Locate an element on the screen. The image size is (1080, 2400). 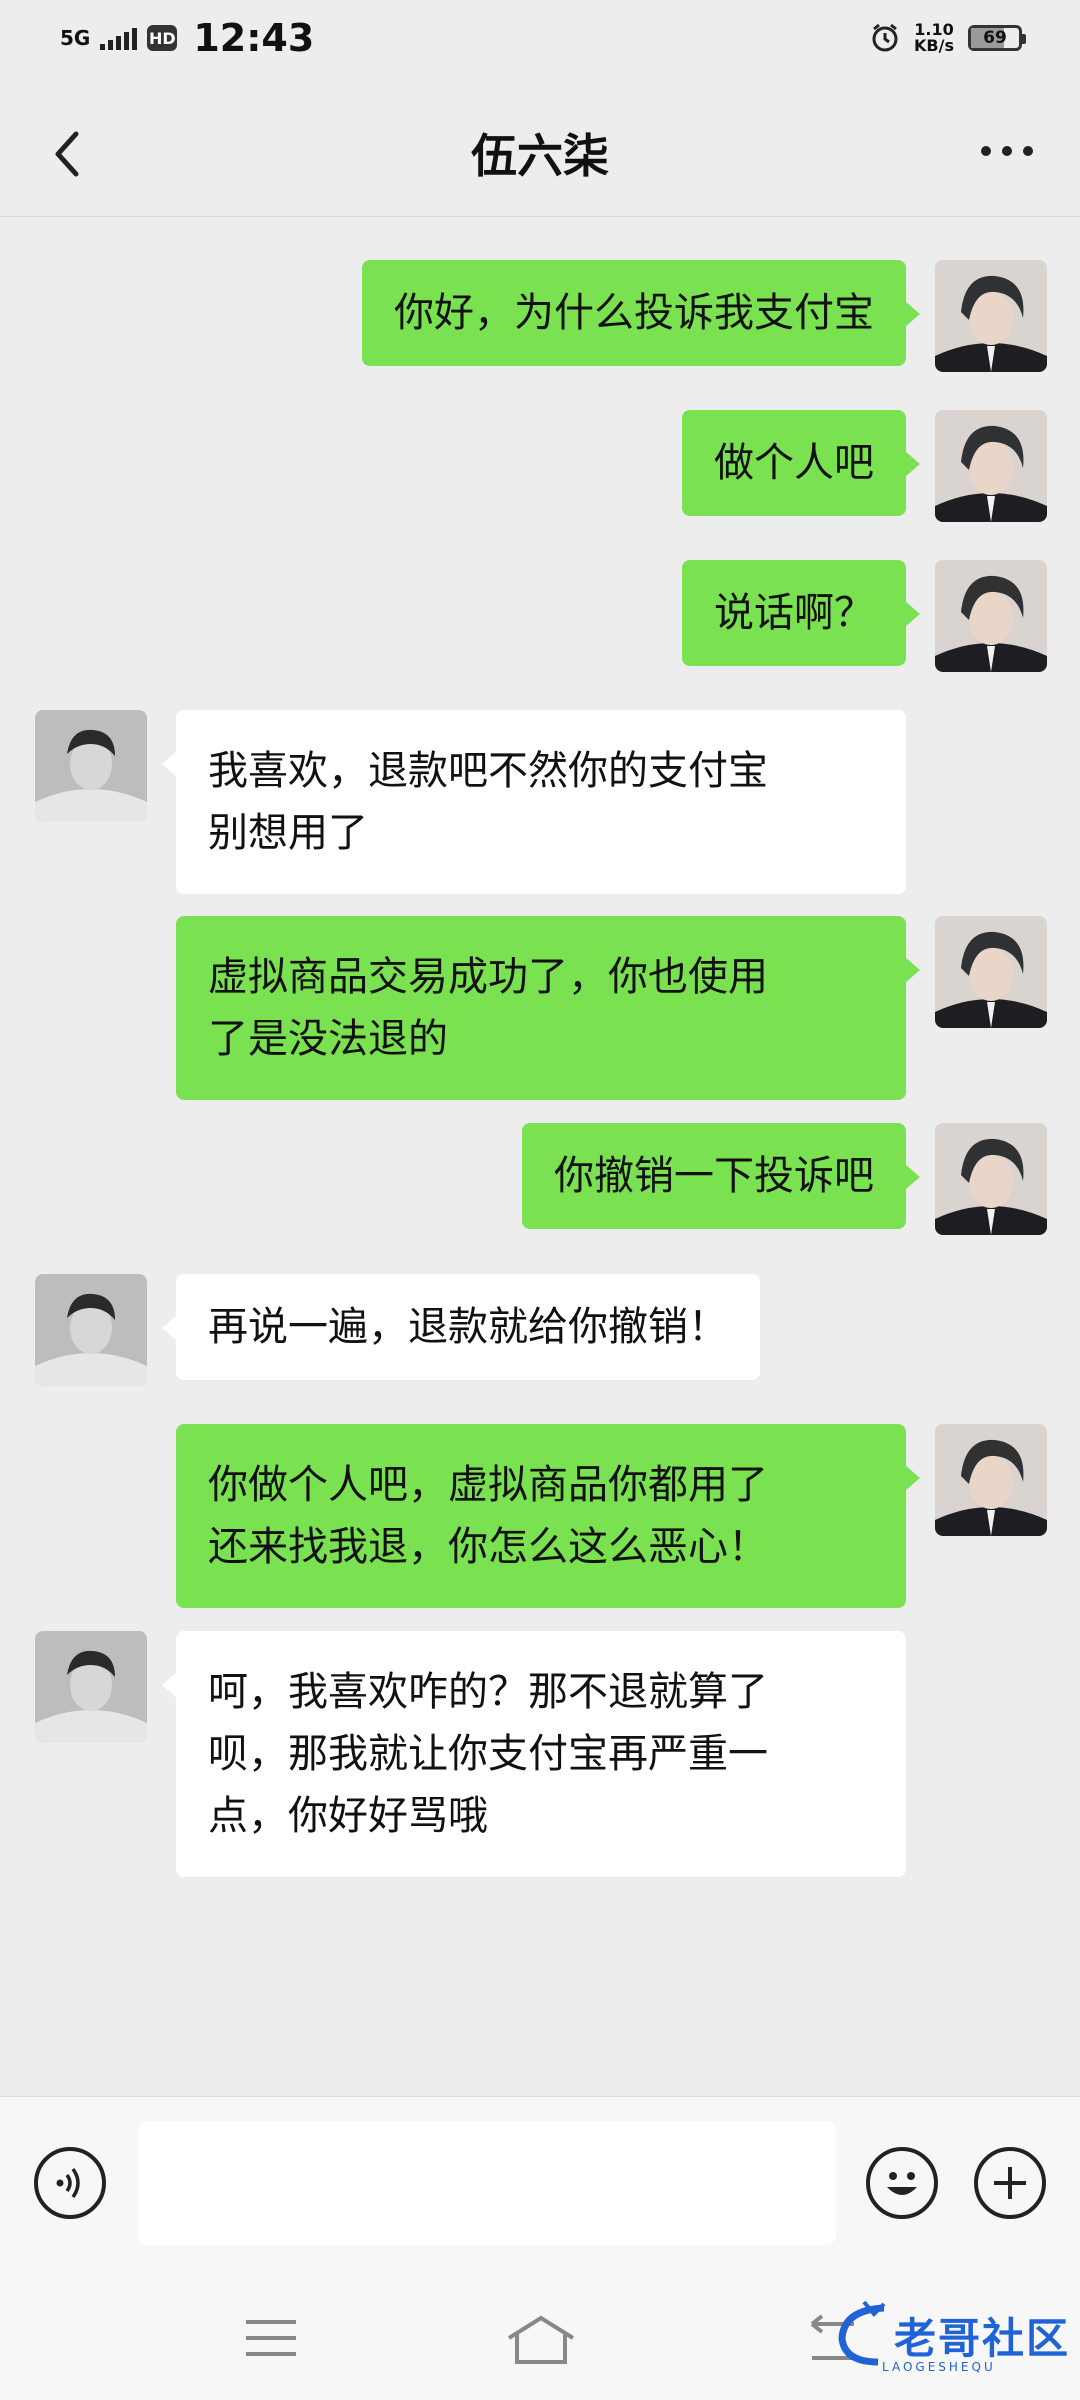
chat-header: 伍六柒 is located at coordinates (540, 150).